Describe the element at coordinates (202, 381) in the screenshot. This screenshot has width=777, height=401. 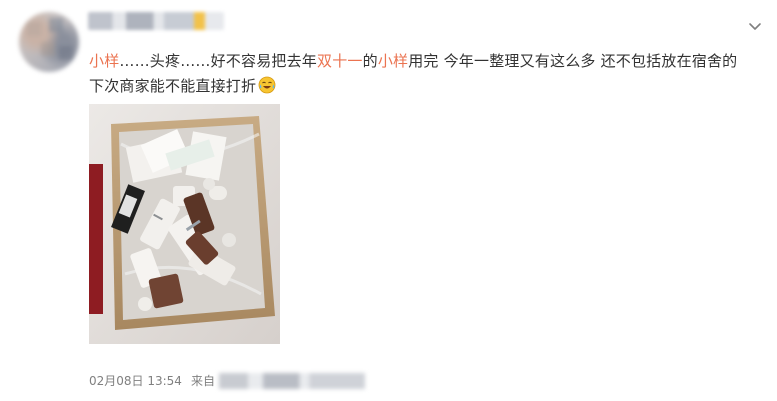
I see `source-prefix: 来自` at that location.